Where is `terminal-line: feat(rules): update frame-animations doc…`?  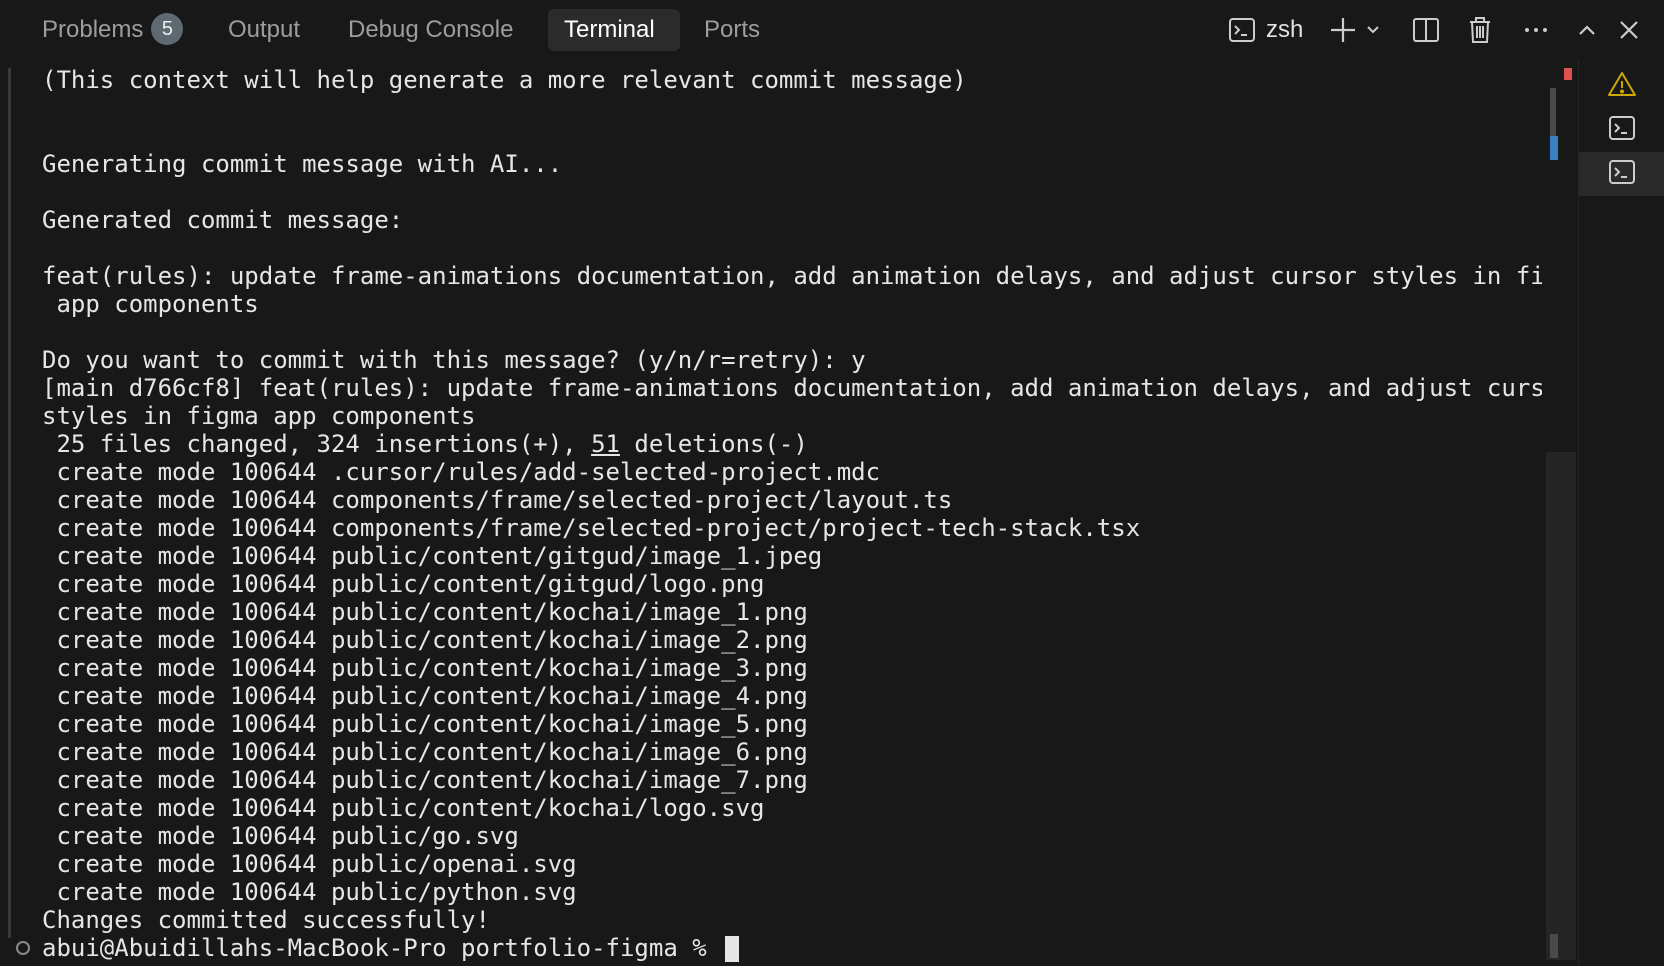 terminal-line: feat(rules): update frame-animations doc… is located at coordinates (792, 276).